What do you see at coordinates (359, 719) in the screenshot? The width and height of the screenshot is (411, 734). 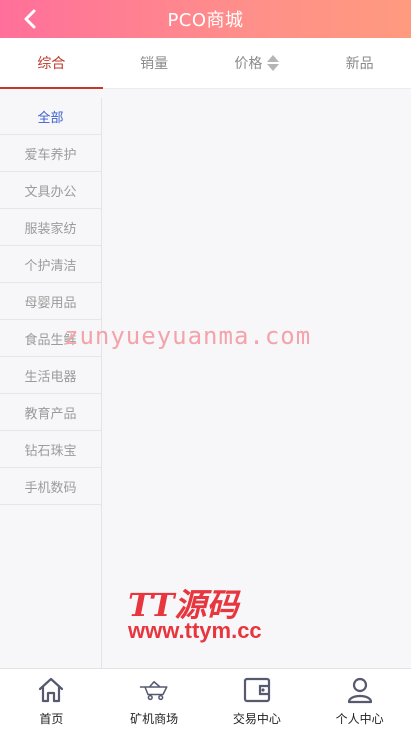 I see `tab-label: 个人中心` at bounding box center [359, 719].